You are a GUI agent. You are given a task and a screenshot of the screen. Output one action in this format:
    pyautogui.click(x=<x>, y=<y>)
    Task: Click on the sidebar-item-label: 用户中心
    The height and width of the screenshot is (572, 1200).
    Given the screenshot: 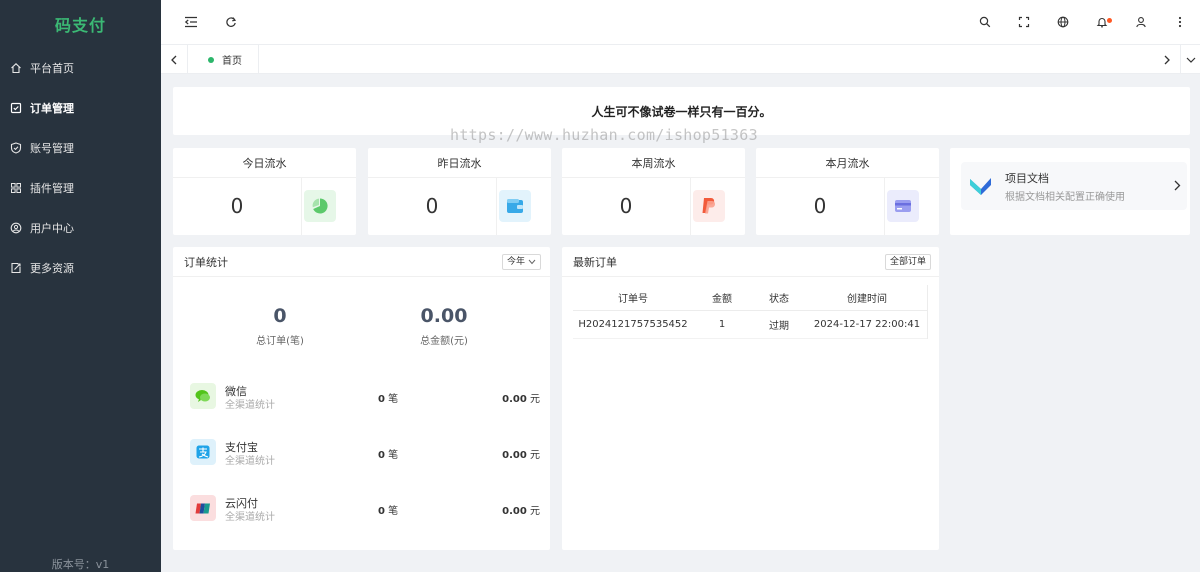 What is the action you would take?
    pyautogui.click(x=52, y=228)
    